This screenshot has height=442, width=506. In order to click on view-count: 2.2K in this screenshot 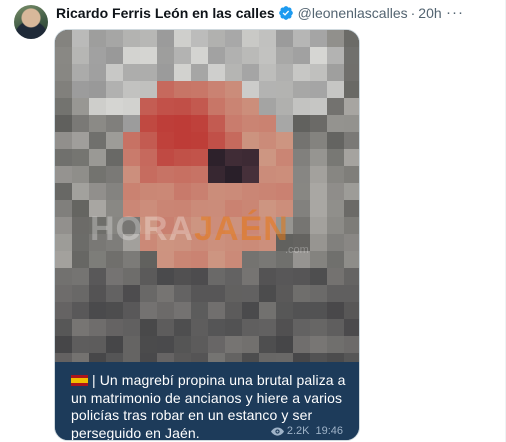, I will do `click(298, 431)`.